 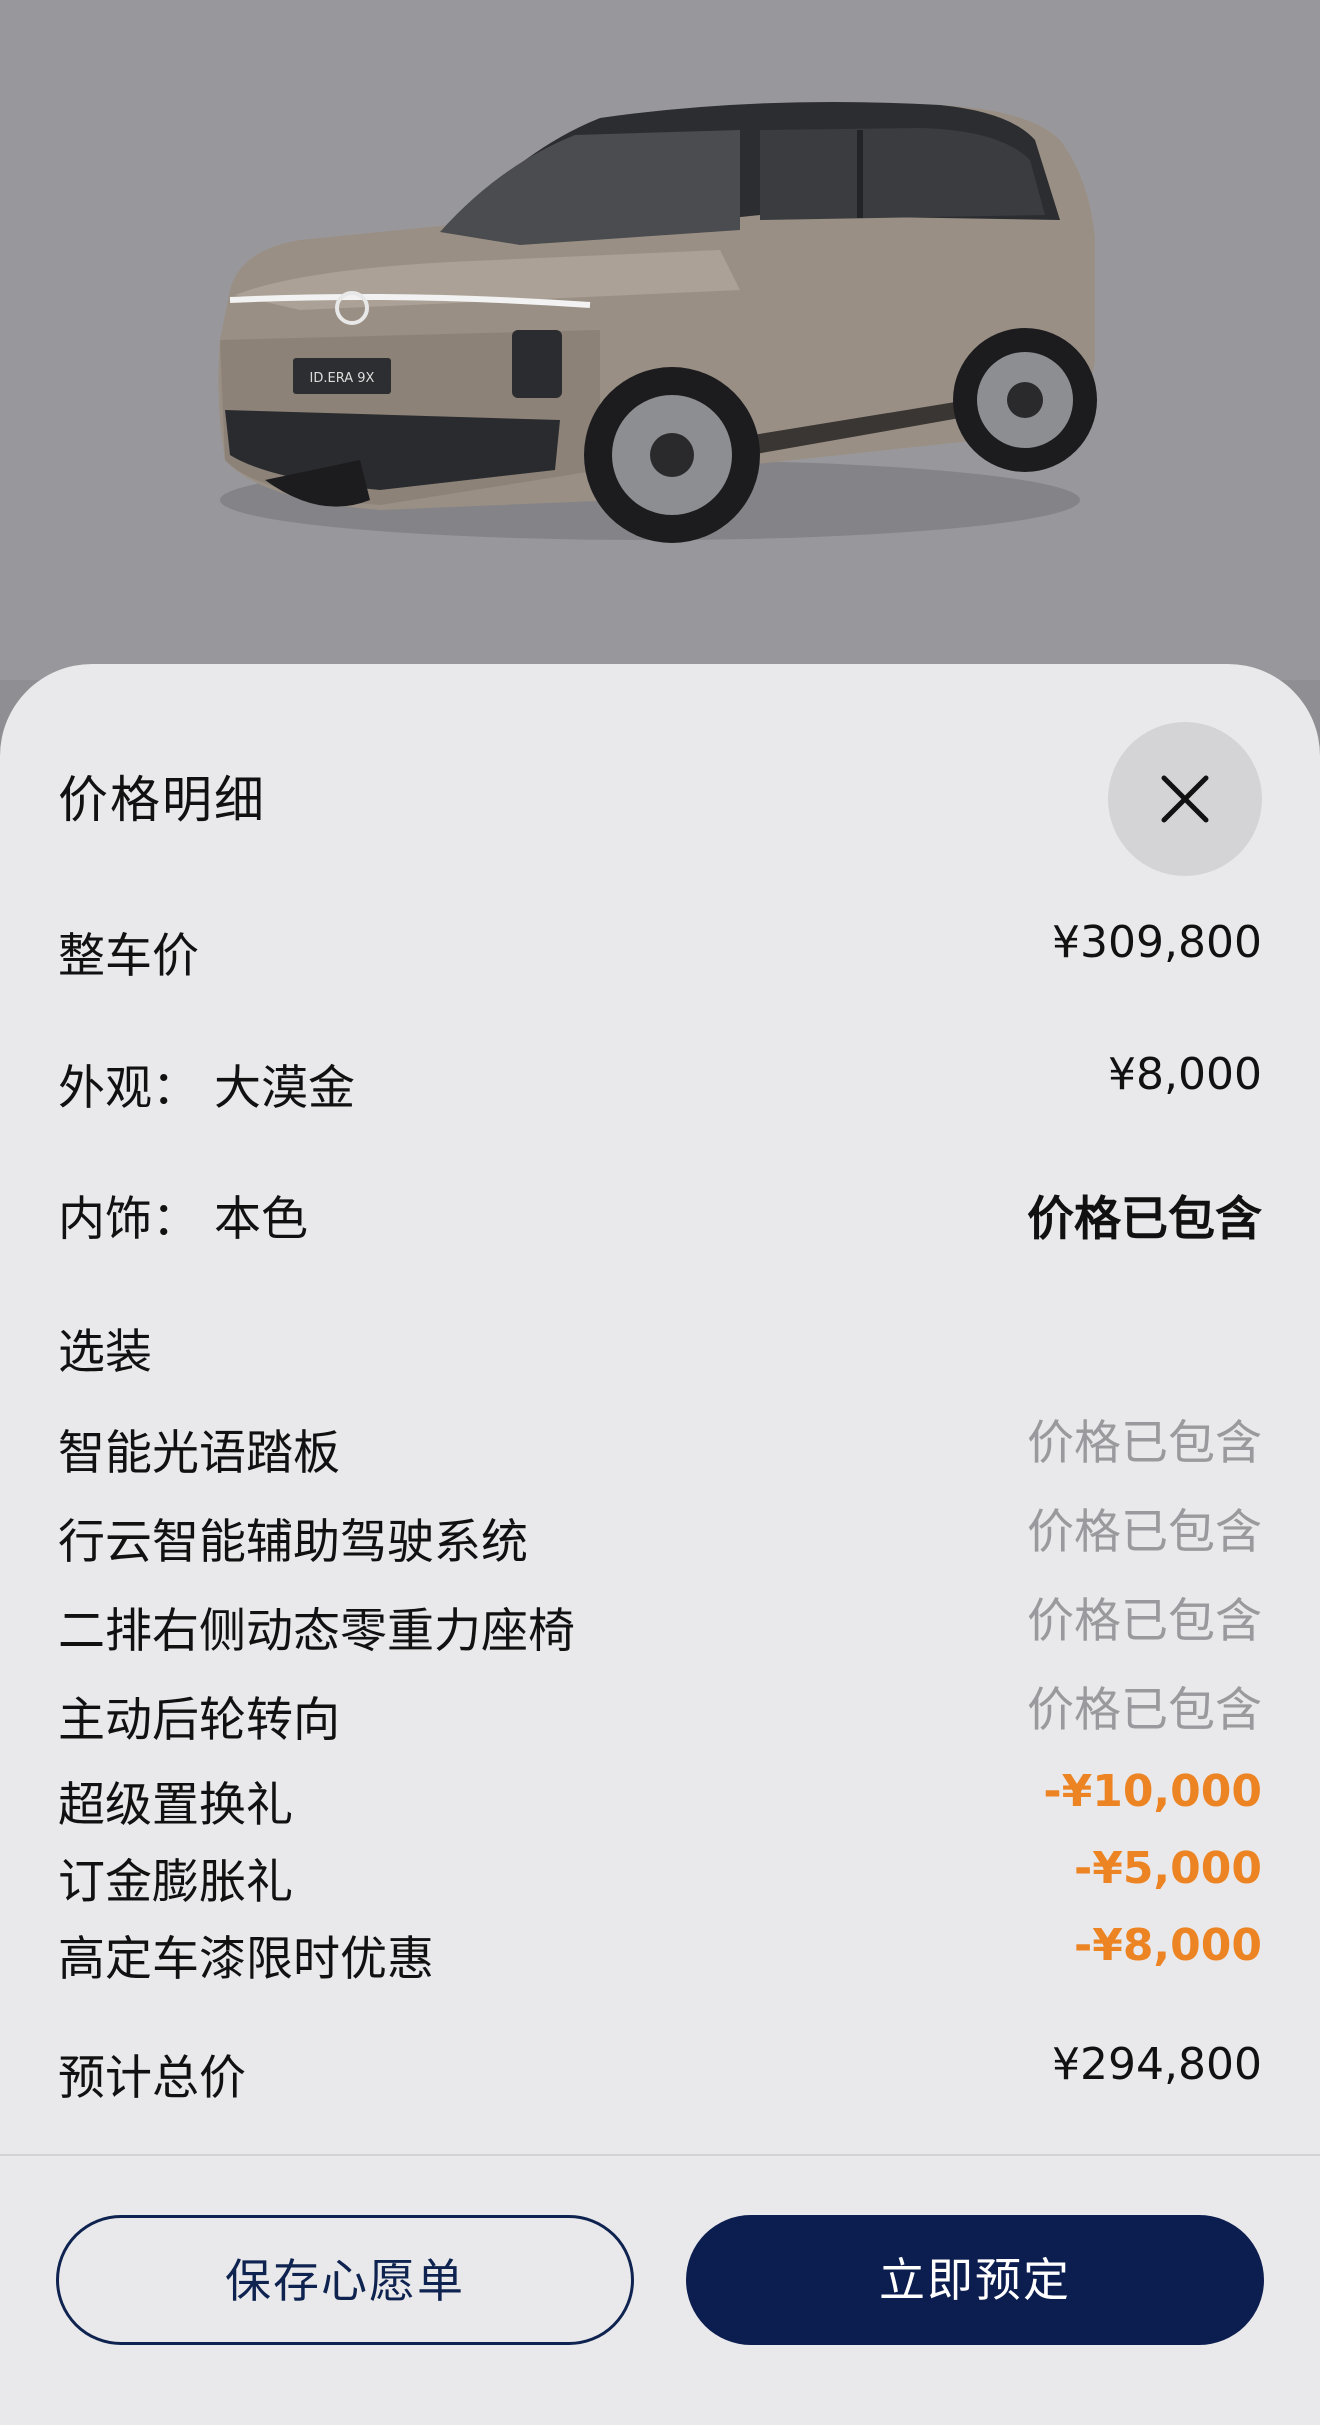 I want to click on total-row: 预计总价 ¥294,800, so click(x=660, y=2072).